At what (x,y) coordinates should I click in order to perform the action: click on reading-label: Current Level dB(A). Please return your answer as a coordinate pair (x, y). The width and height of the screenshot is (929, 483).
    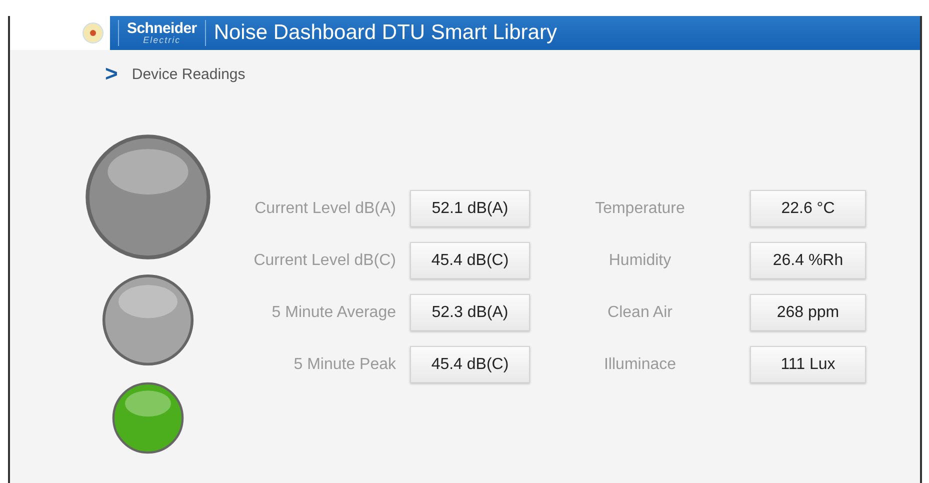
    Looking at the image, I should click on (325, 209).